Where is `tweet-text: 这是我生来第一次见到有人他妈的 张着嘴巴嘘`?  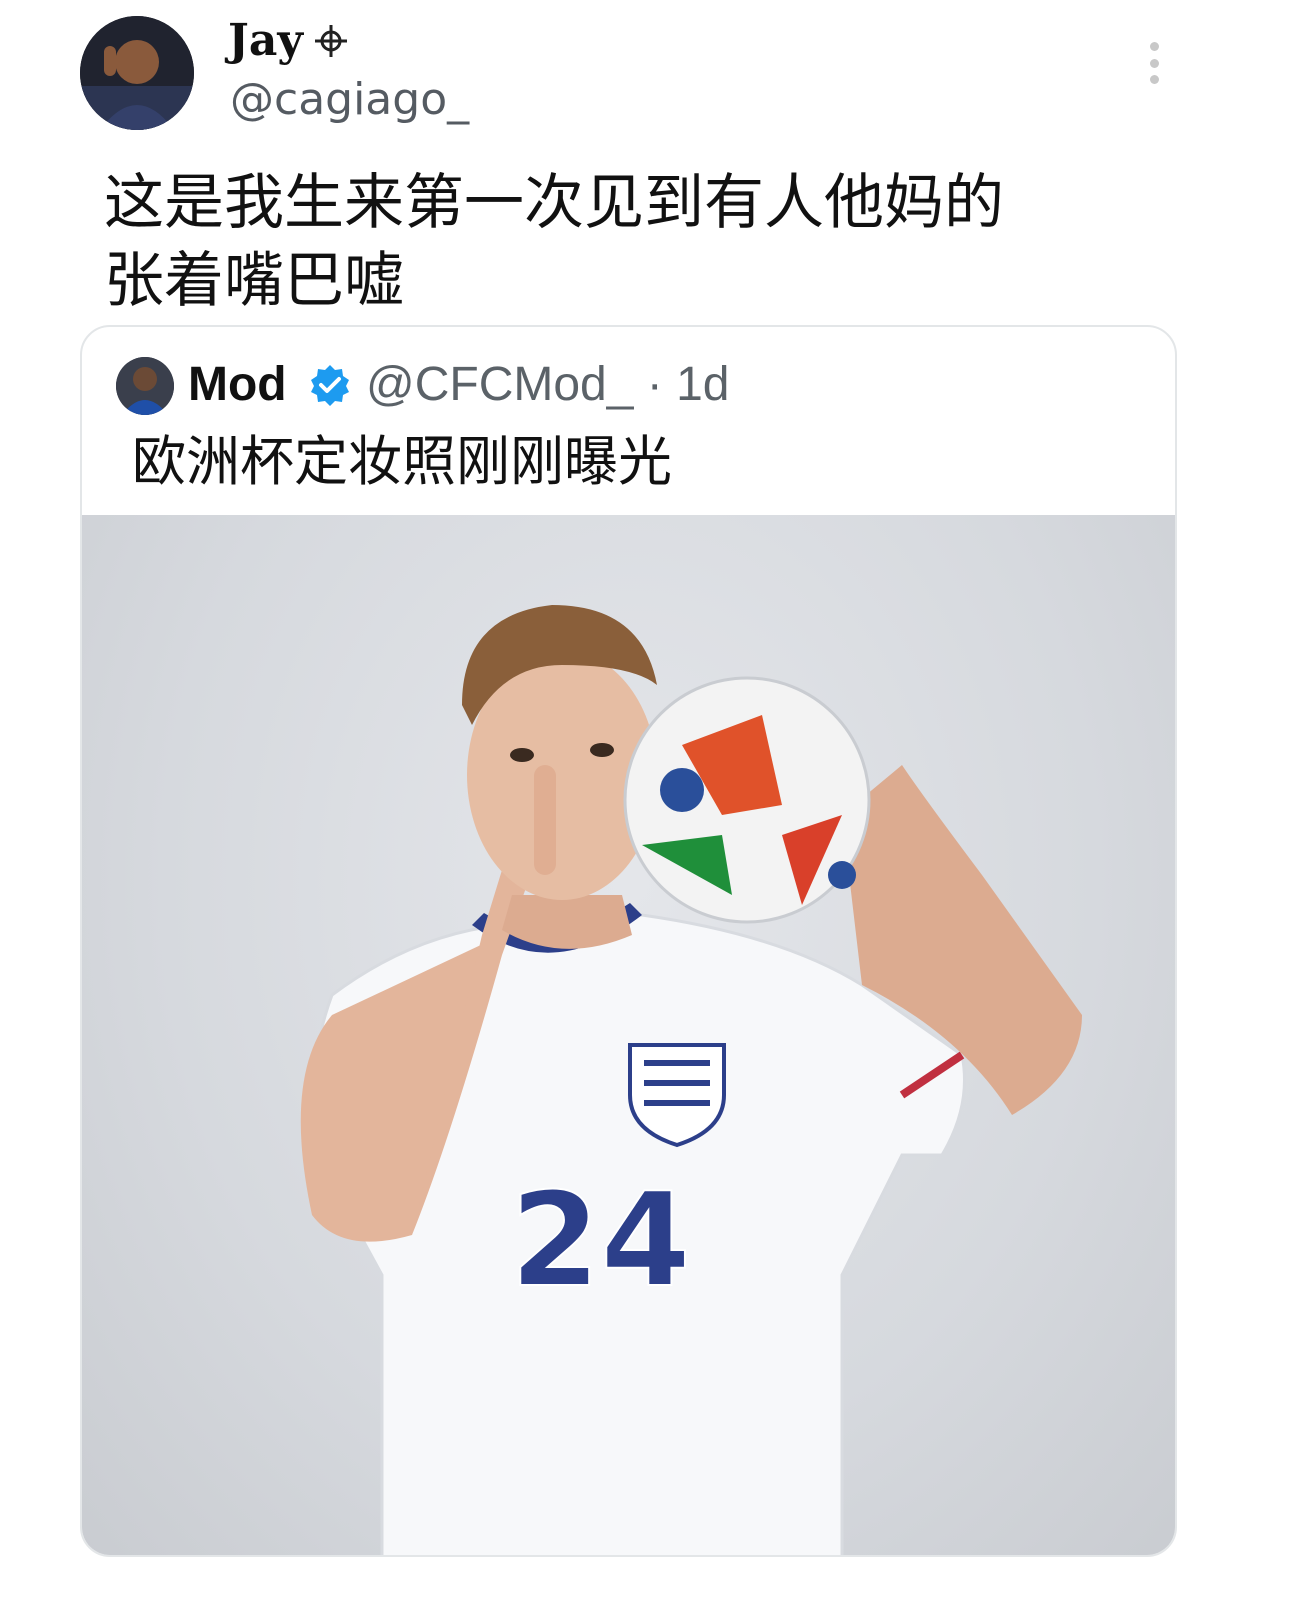 tweet-text: 这是我生来第一次见到有人他妈的 张着嘴巴嘘 is located at coordinates (634, 242).